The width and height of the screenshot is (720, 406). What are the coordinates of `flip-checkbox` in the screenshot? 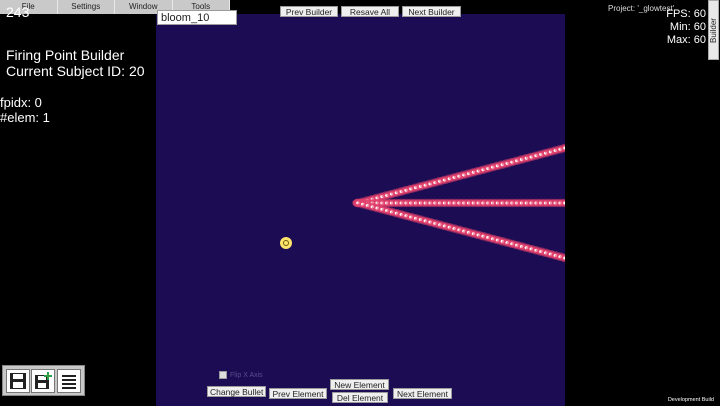 It's located at (223, 375).